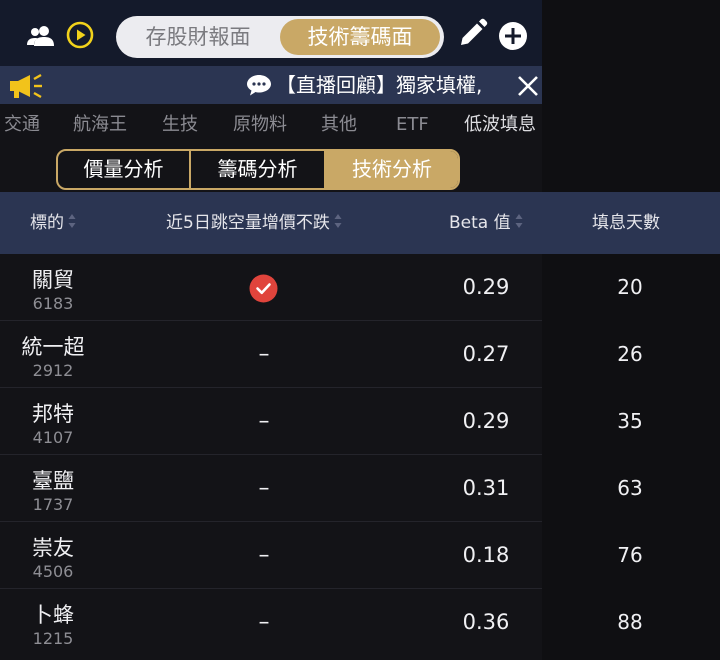  What do you see at coordinates (486, 555) in the screenshot?
I see `beta-value: 0.18` at bounding box center [486, 555].